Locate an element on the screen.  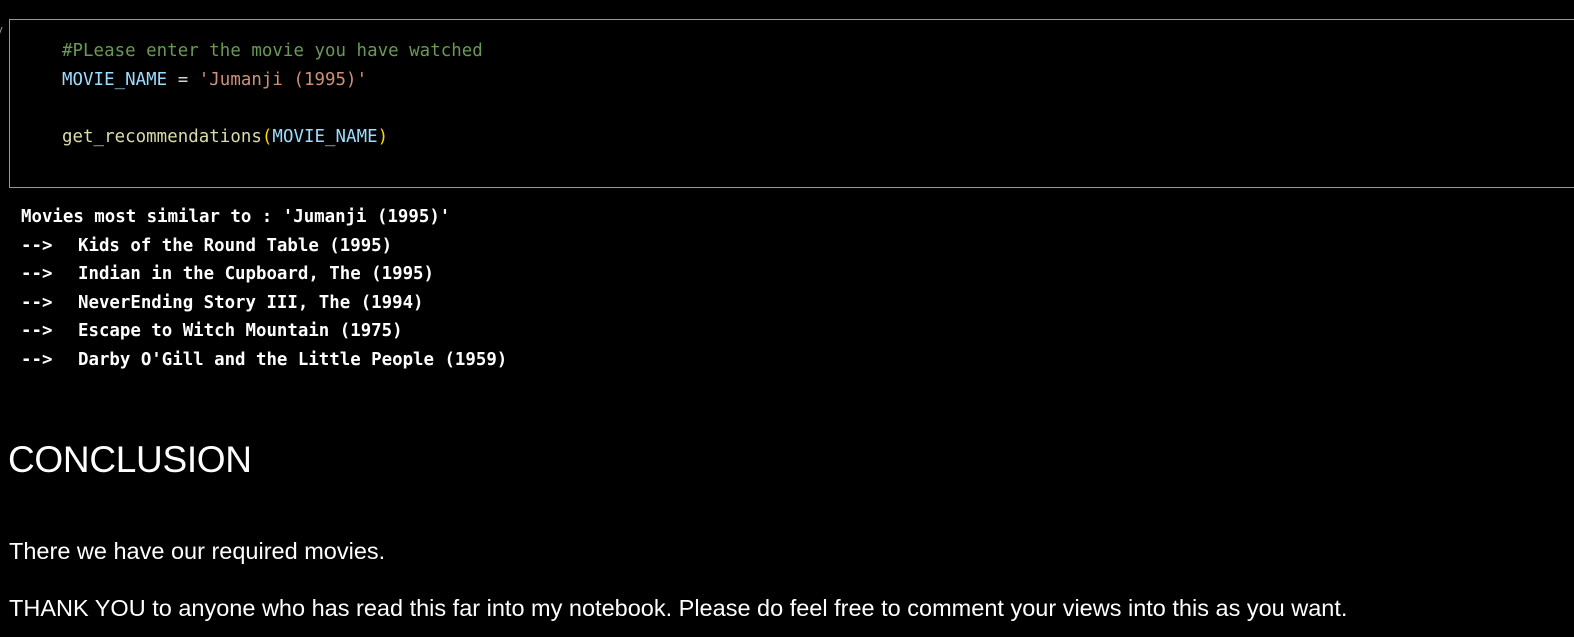
conclusion-heading: CONCLUSION is located at coordinates (130, 459).